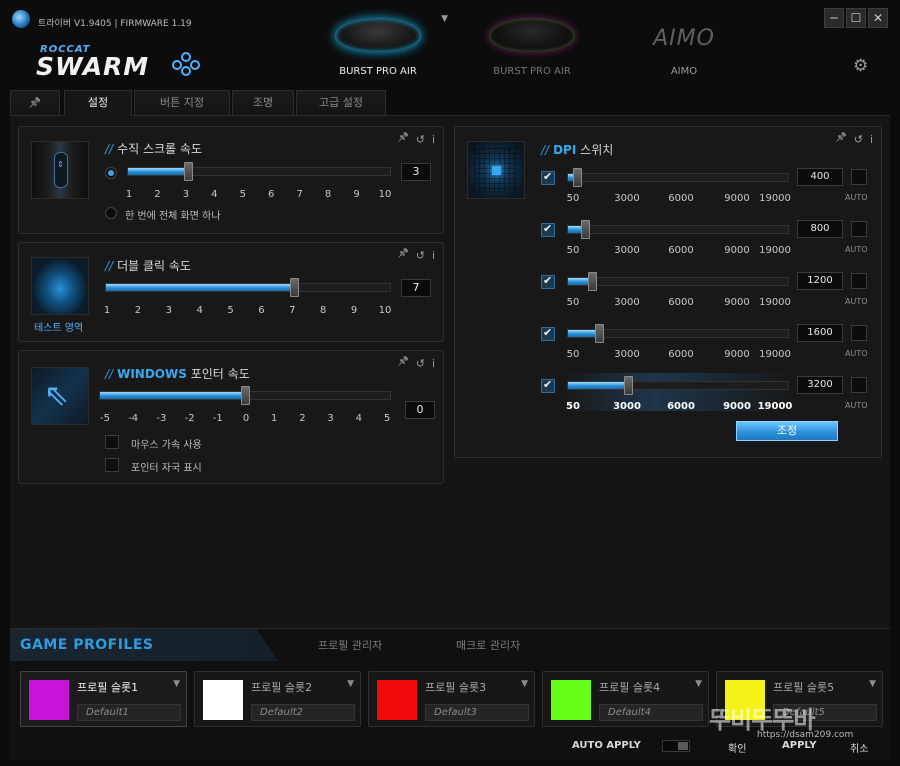  I want to click on device-dropdown-icon: ▼, so click(444, 19).